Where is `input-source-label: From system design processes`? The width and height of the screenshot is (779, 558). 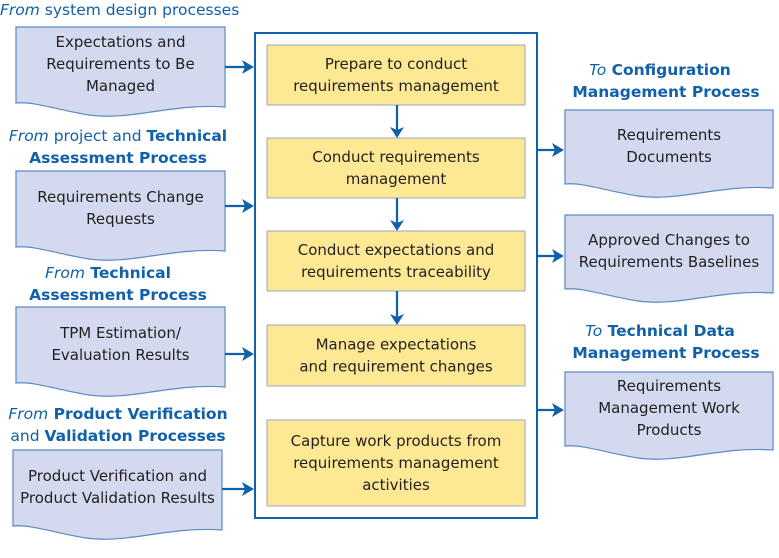 input-source-label: From system design processes is located at coordinates (119, 10).